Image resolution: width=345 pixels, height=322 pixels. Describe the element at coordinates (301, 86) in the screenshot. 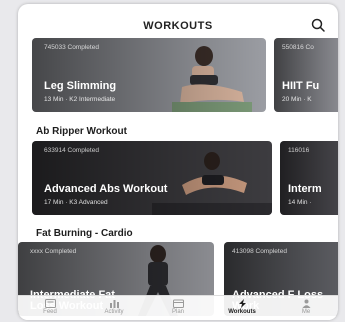

I see `workout-name: HIIT Fu` at that location.